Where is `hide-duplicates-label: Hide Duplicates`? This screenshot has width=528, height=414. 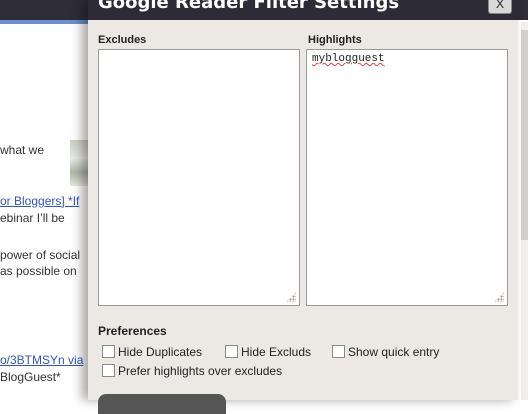
hide-duplicates-label: Hide Duplicates is located at coordinates (160, 352).